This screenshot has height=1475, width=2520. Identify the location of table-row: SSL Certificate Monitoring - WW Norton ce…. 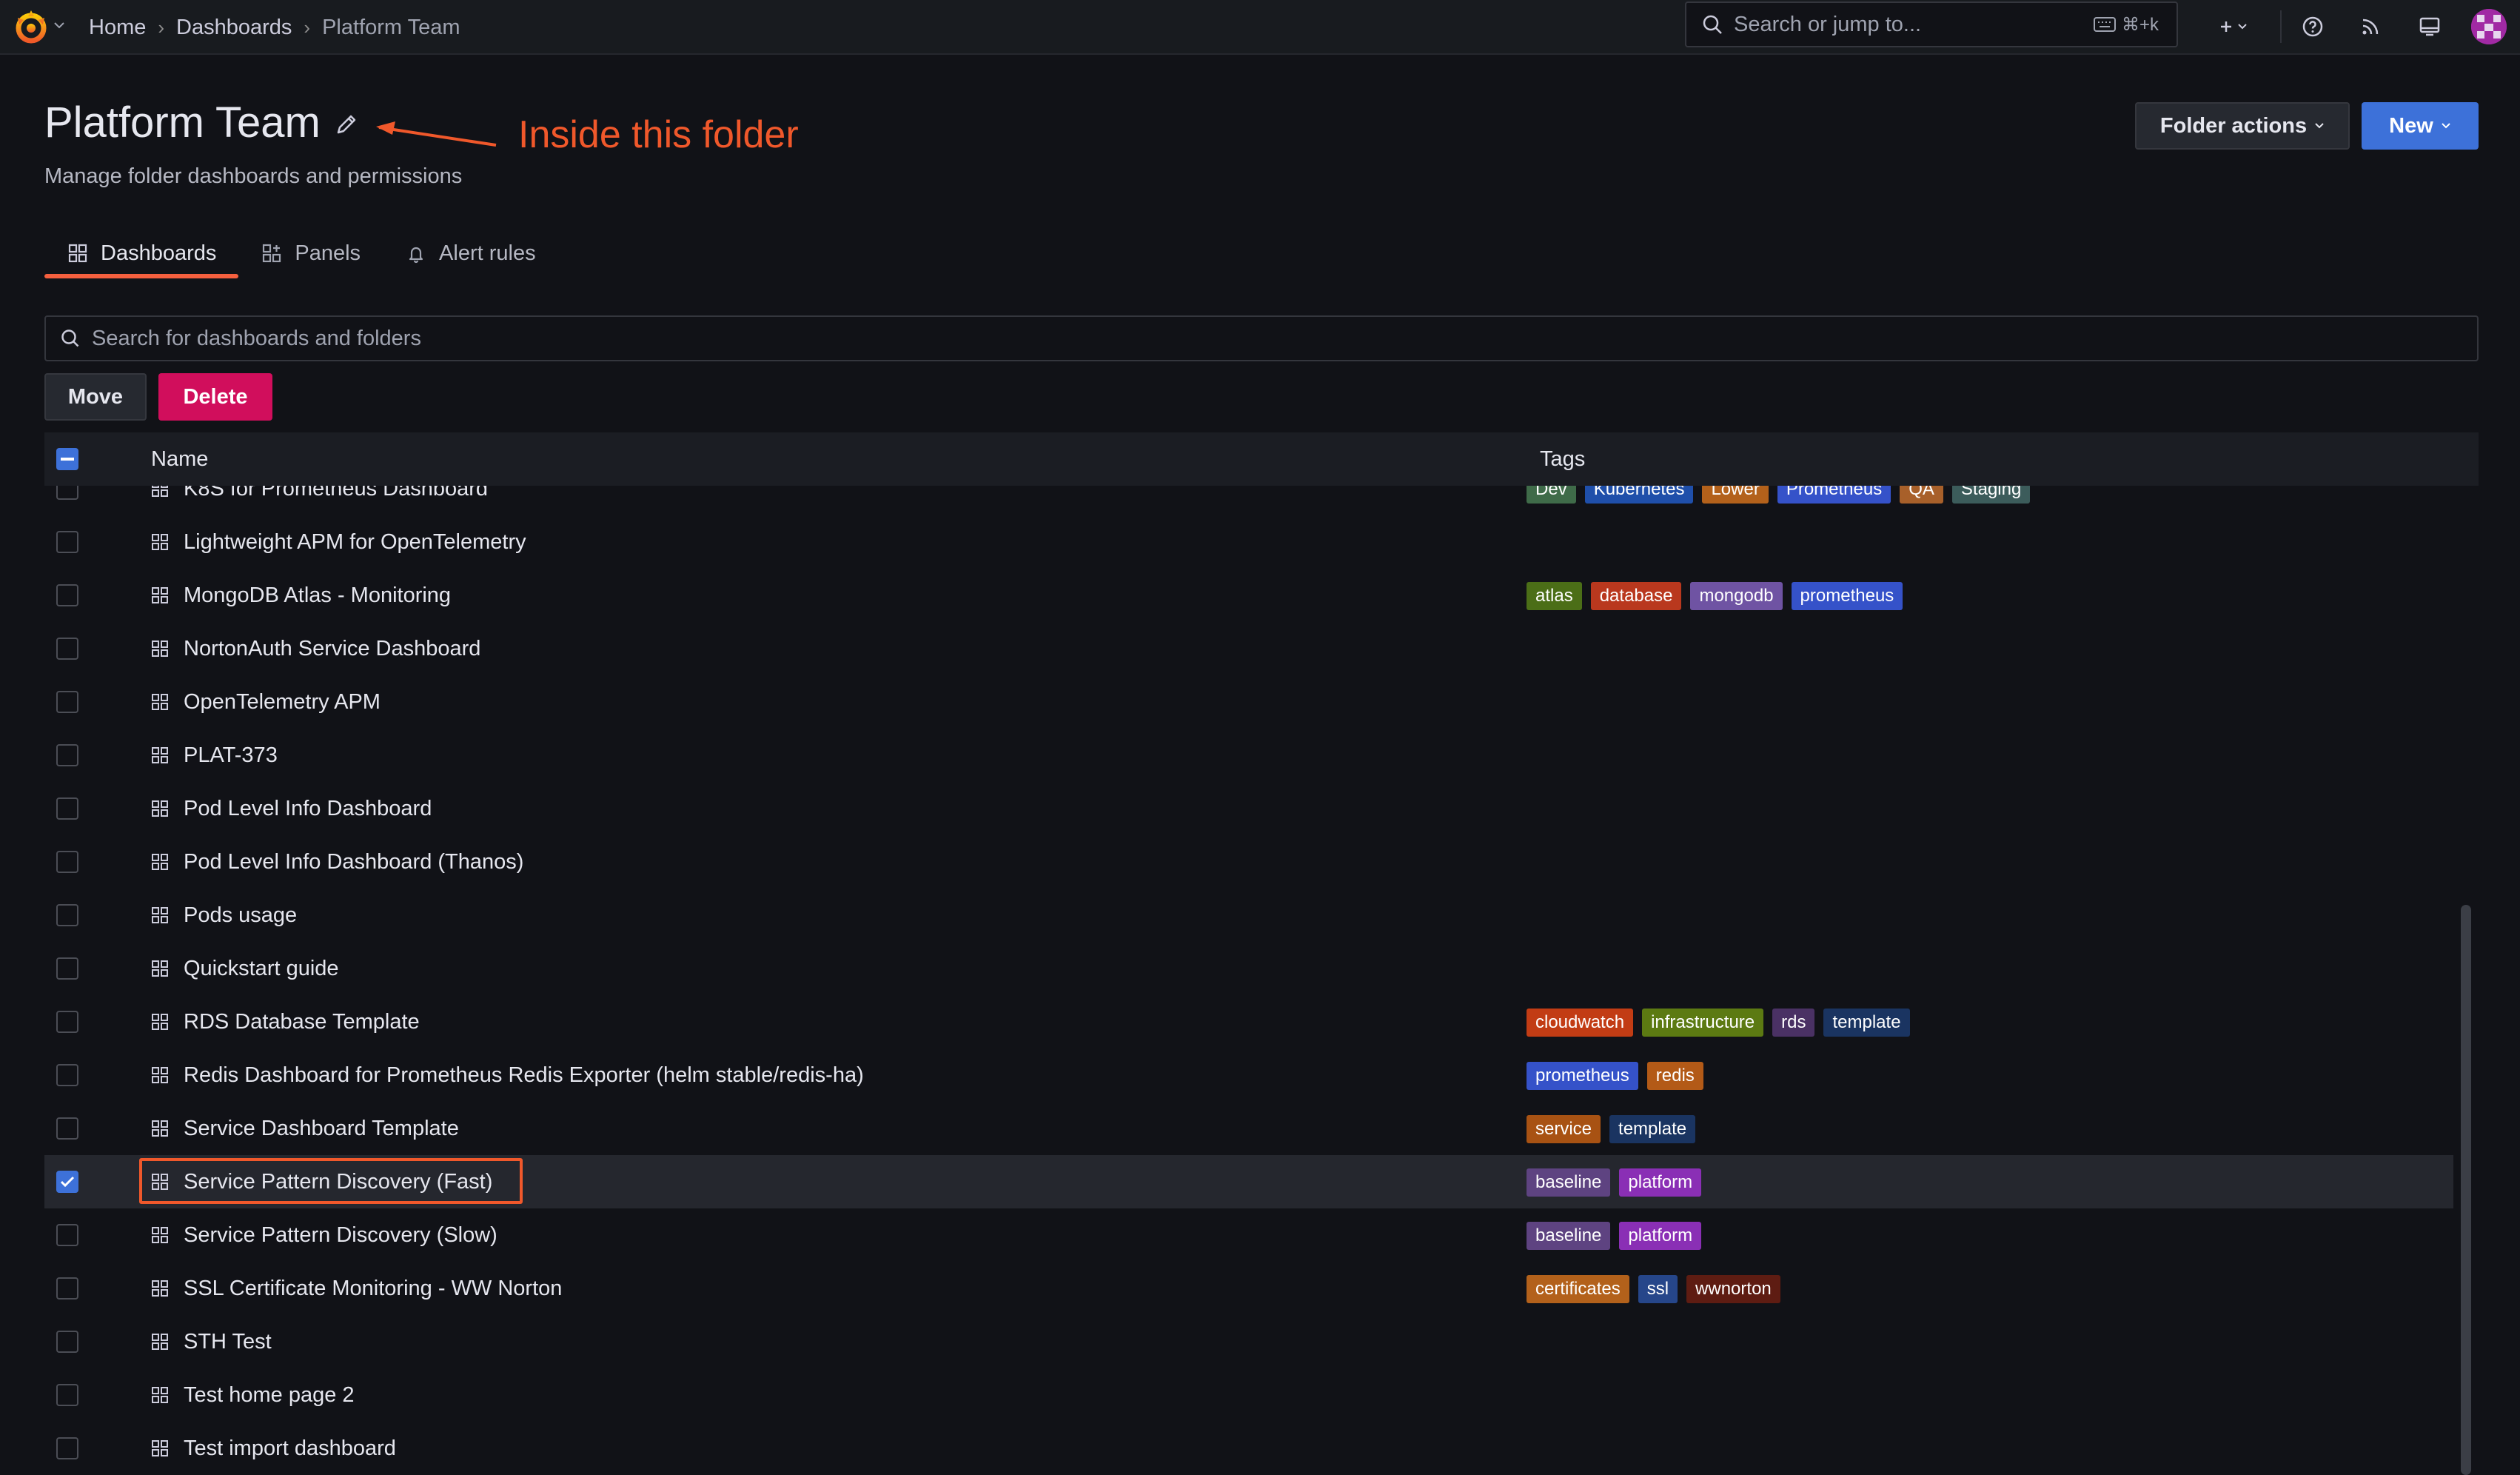
(1248, 1288).